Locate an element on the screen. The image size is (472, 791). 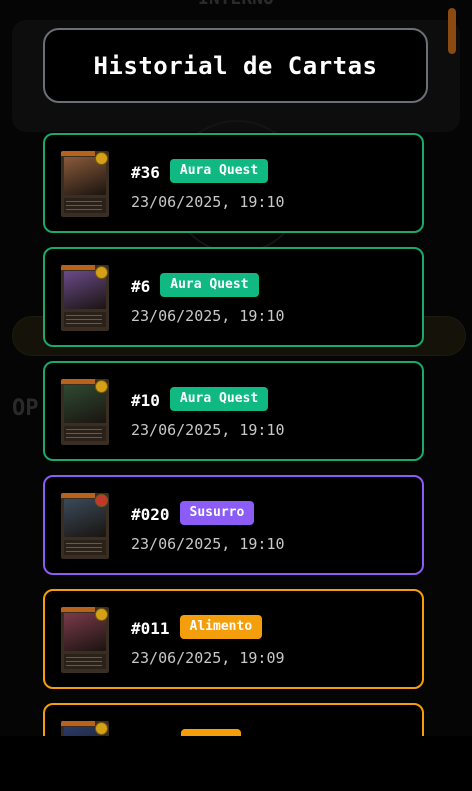
card-number: #6 is located at coordinates (141, 286).